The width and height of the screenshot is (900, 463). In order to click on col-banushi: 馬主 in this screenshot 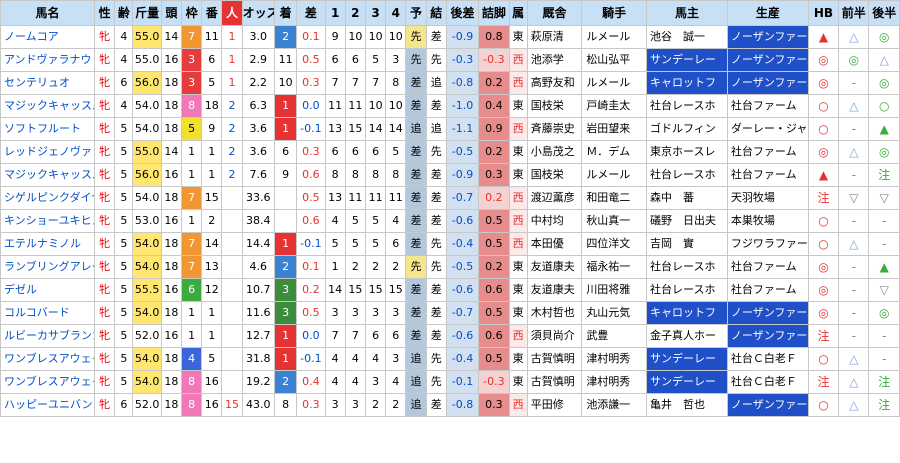, I will do `click(687, 13)`.